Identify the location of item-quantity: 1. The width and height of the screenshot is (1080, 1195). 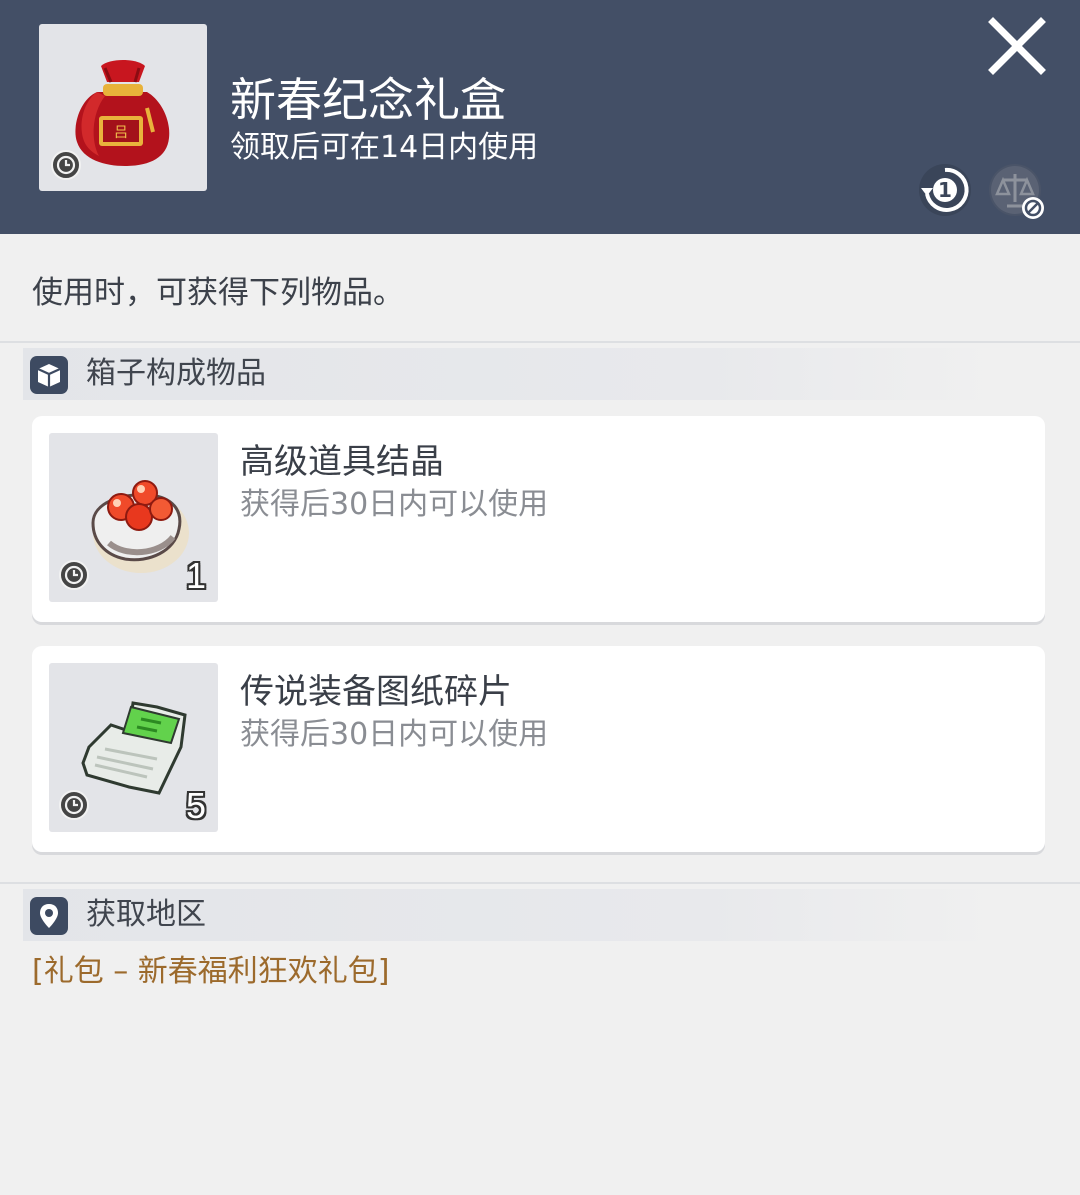
(195, 575).